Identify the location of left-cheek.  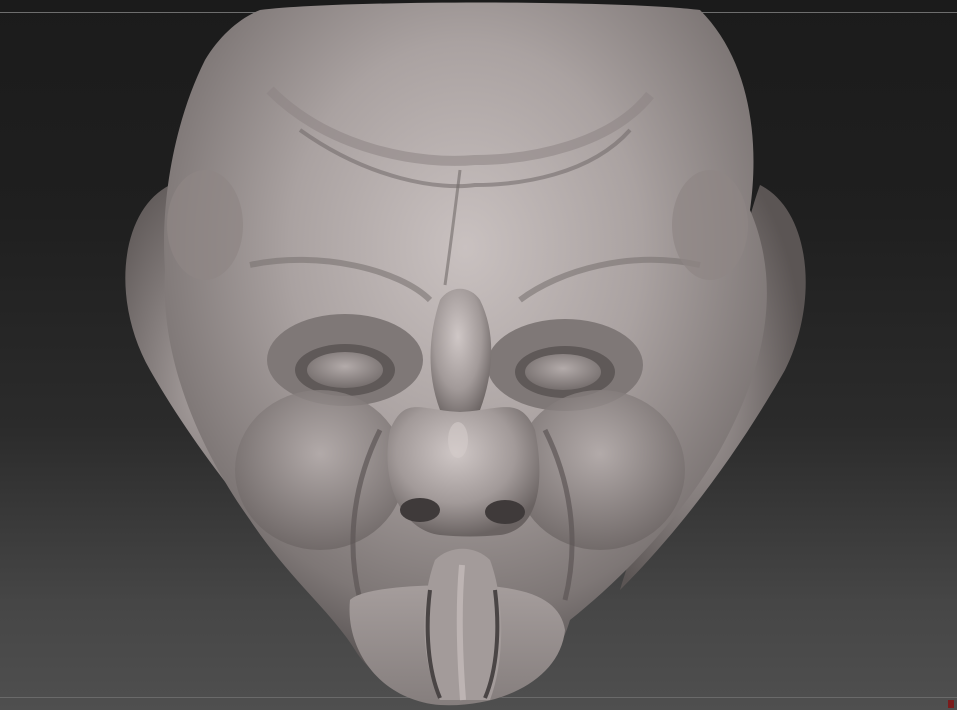
(320, 470).